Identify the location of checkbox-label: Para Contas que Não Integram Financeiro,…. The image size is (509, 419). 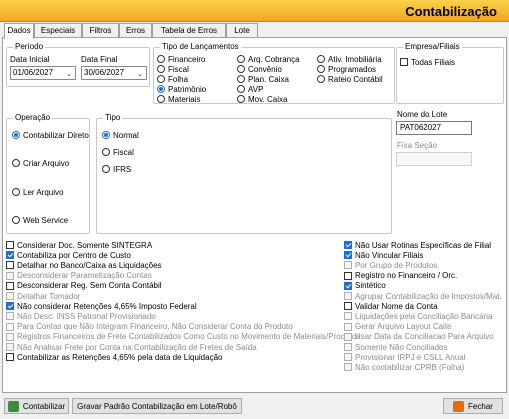
(155, 327).